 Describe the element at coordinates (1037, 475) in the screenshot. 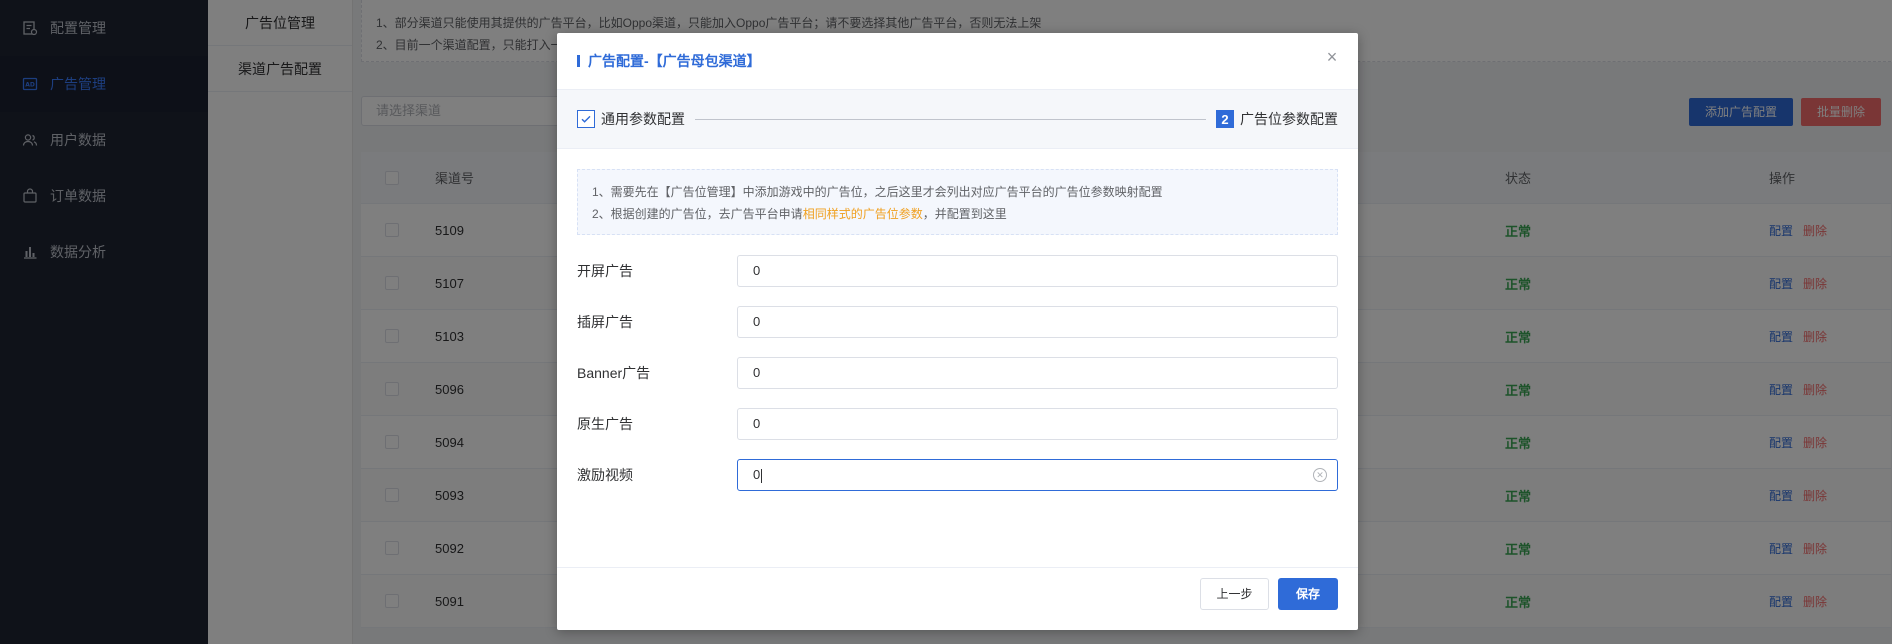

I see `rewarded-video-input: 0 ✕` at that location.